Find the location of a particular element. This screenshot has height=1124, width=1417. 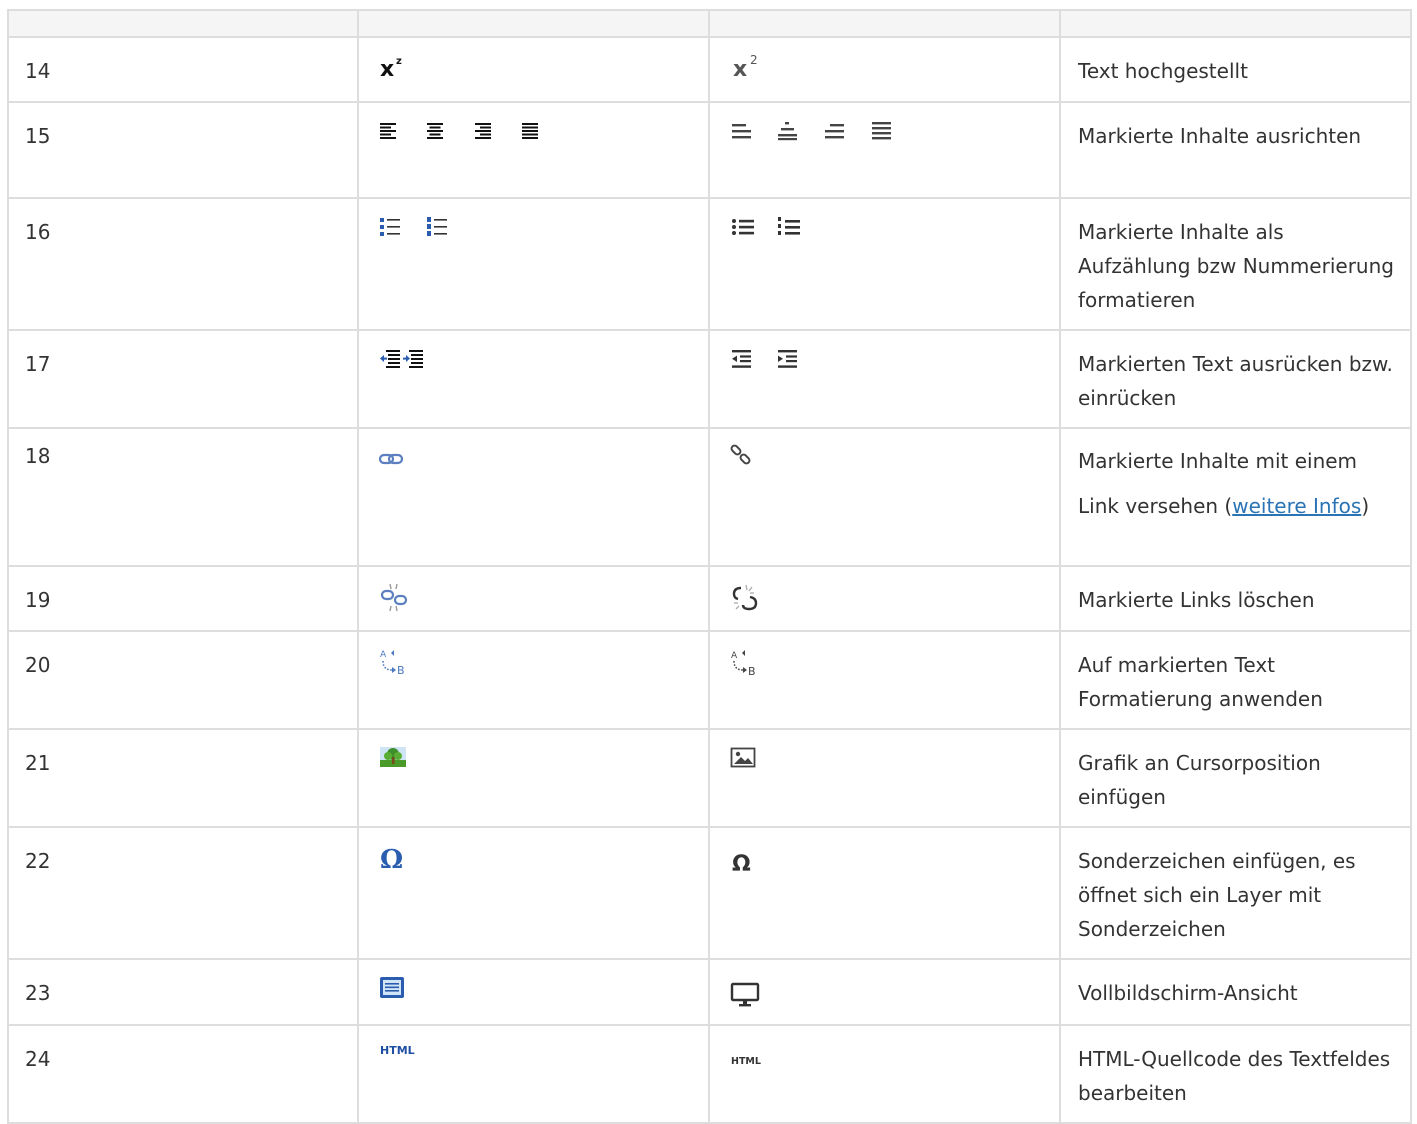

table-row: 19 Markierte Links löschen is located at coordinates (709, 598).